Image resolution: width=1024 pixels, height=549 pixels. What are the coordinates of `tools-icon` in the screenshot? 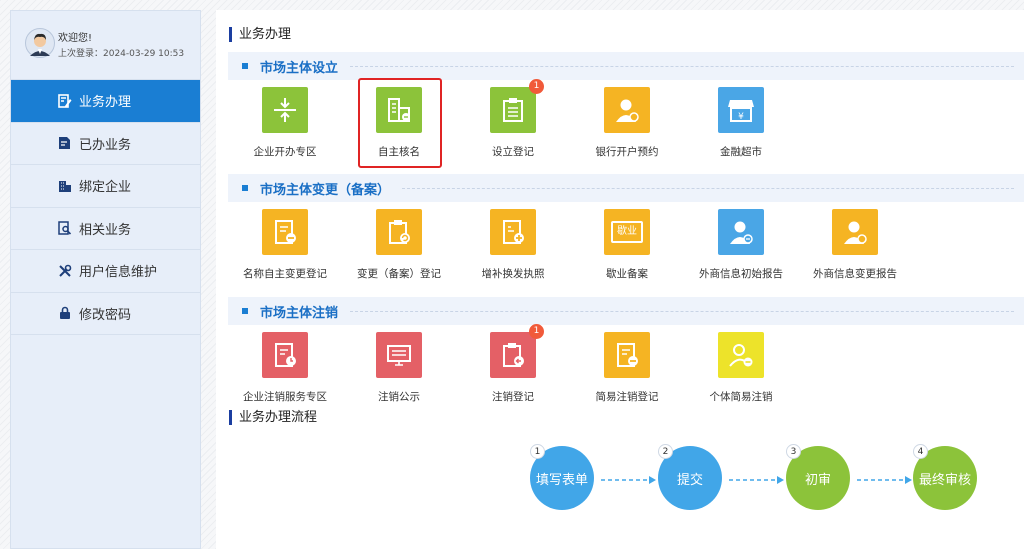 It's located at (65, 271).